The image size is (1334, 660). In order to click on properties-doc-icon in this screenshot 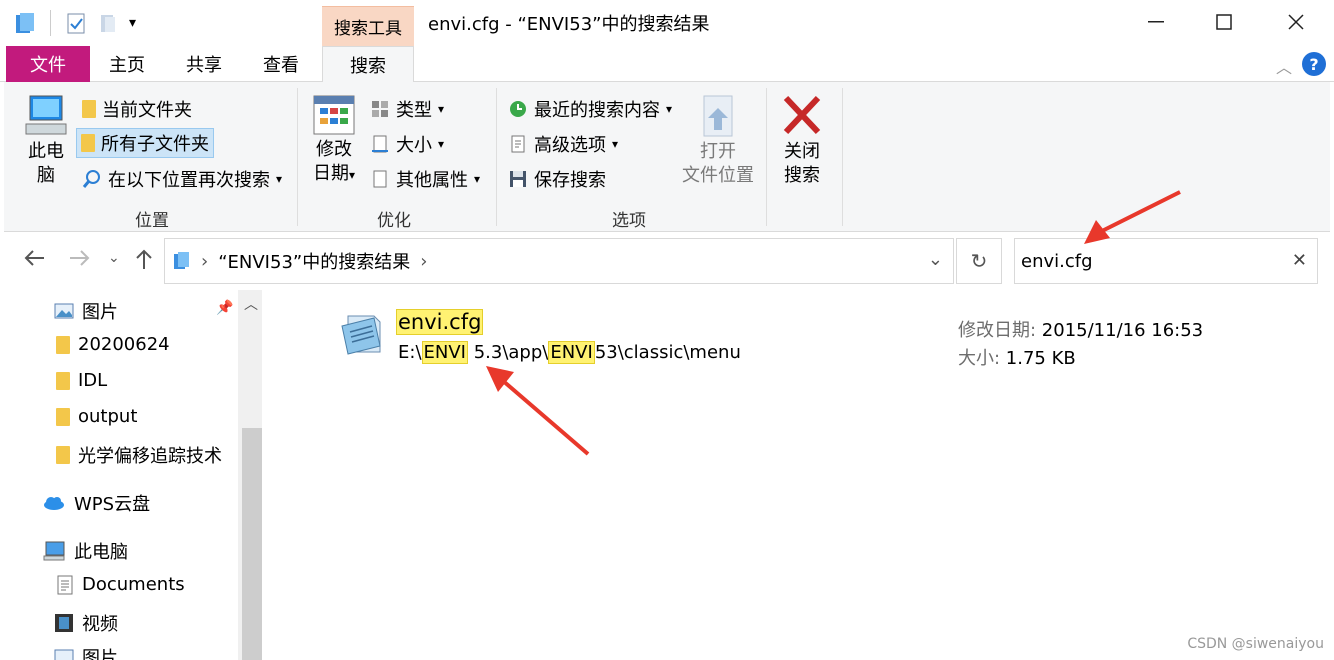, I will do `click(380, 179)`.